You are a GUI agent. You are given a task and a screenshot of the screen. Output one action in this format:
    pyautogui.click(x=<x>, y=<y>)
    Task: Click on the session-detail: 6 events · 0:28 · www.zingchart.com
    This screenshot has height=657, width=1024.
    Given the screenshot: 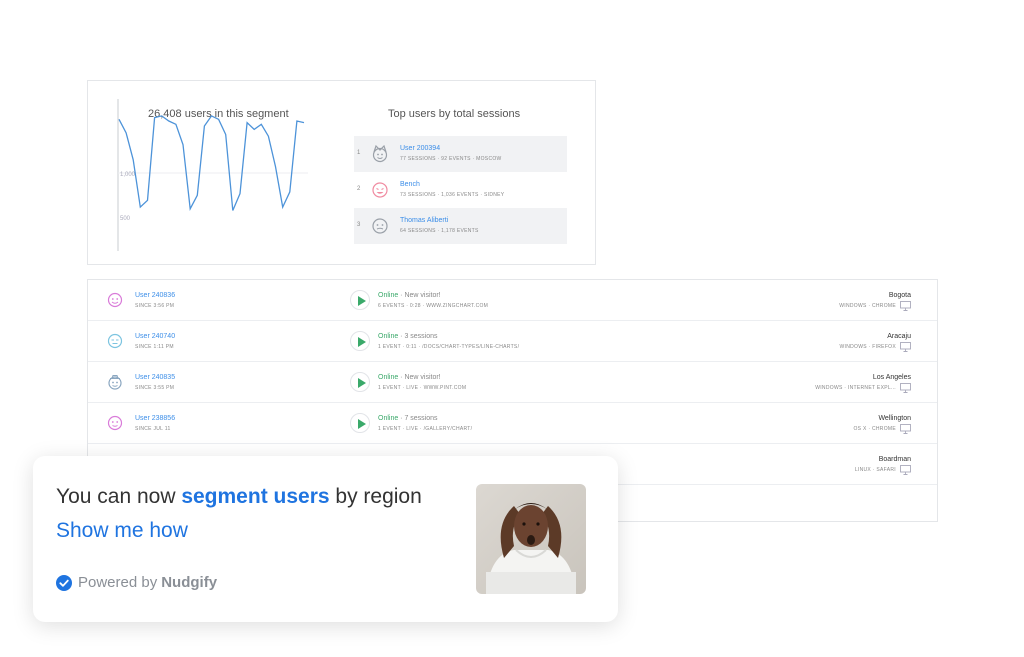 What is the action you would take?
    pyautogui.click(x=433, y=306)
    